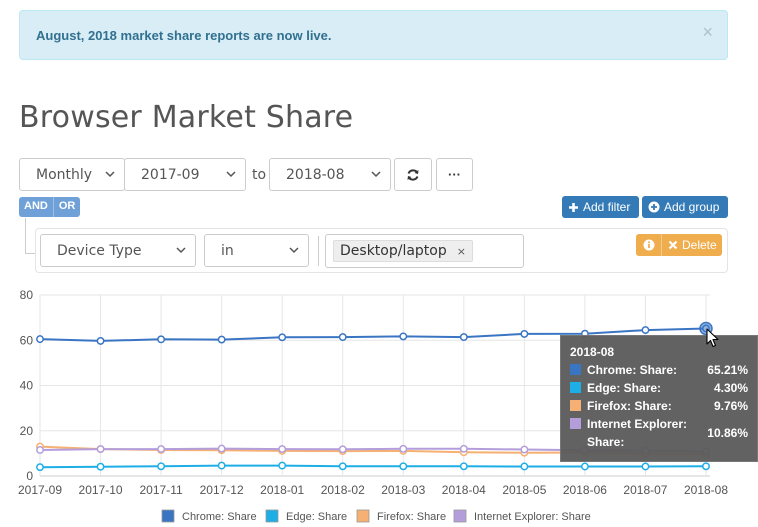 The width and height of the screenshot is (758, 527). Describe the element at coordinates (259, 175) in the screenshot. I see `range-to-label: to` at that location.